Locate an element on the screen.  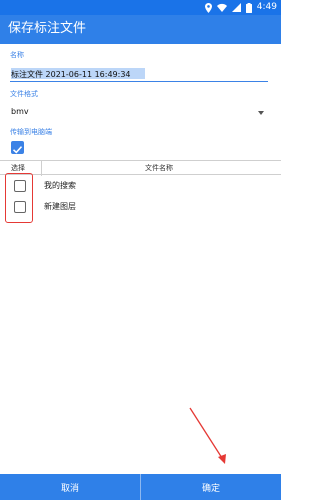
row-filename: 我的搜索 is located at coordinates (60, 185).